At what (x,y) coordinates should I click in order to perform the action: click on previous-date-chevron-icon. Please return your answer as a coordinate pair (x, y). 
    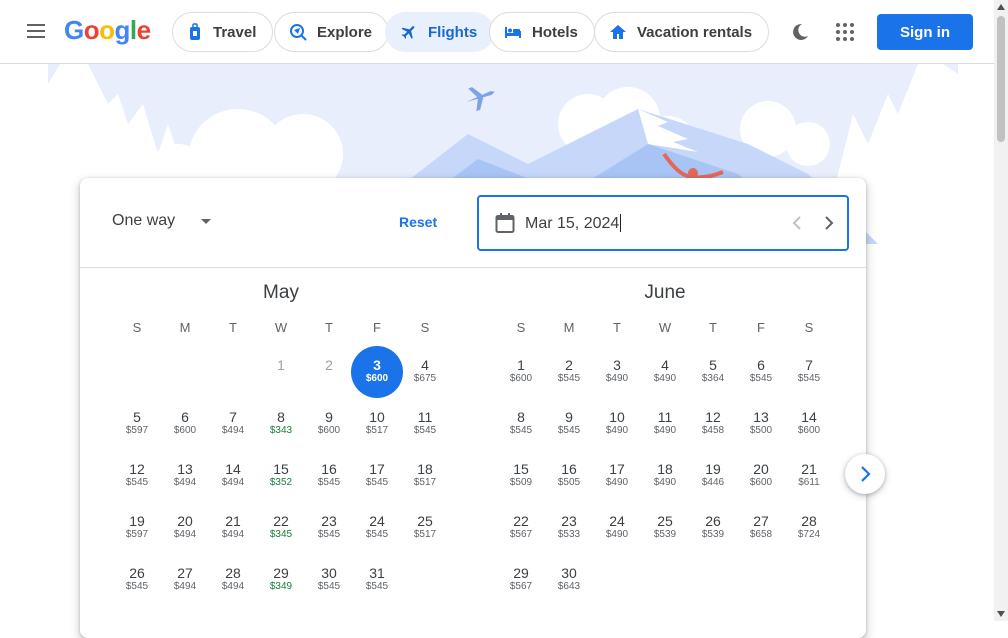
    Looking at the image, I should click on (797, 223).